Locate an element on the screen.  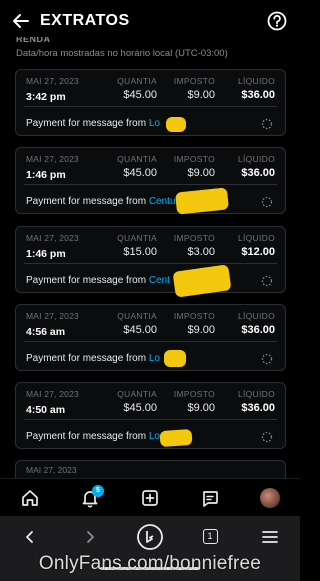
browser-toolbar: 1 is located at coordinates (150, 536).